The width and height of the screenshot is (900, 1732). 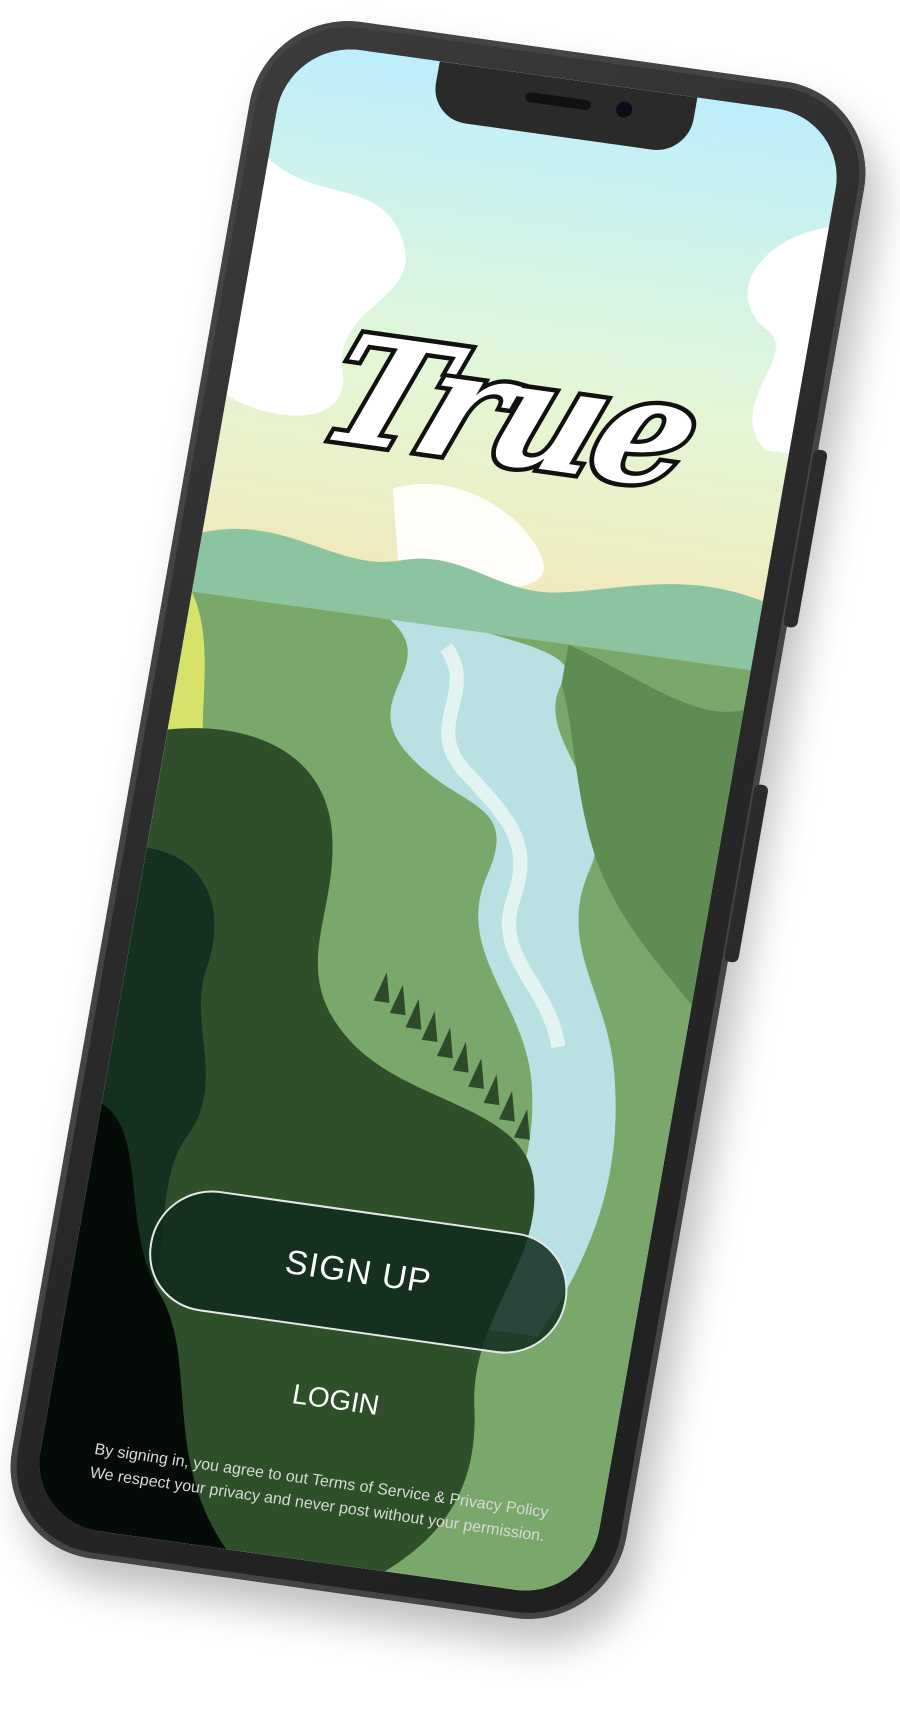 What do you see at coordinates (624, 109) in the screenshot?
I see `camera-icon` at bounding box center [624, 109].